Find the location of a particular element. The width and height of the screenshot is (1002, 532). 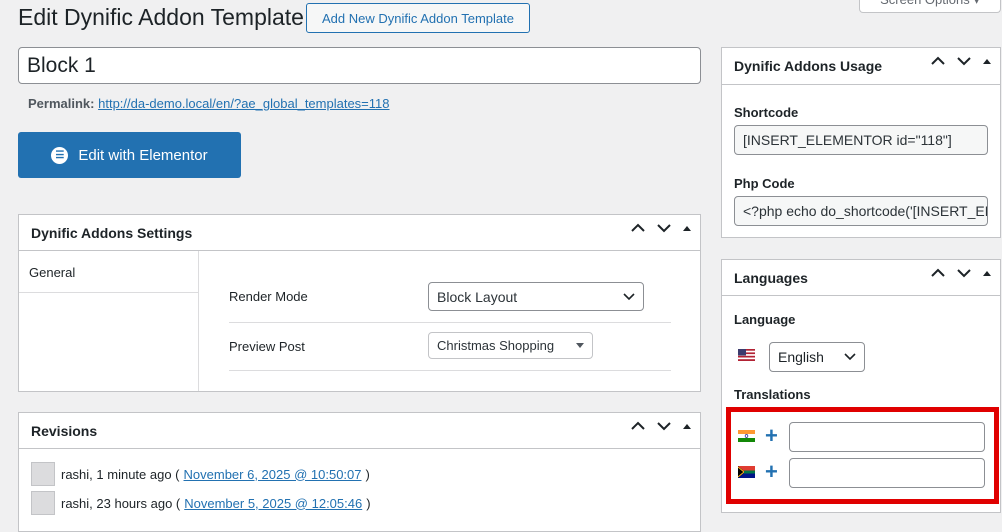

preview-post-label: Preview Post is located at coordinates (267, 346).